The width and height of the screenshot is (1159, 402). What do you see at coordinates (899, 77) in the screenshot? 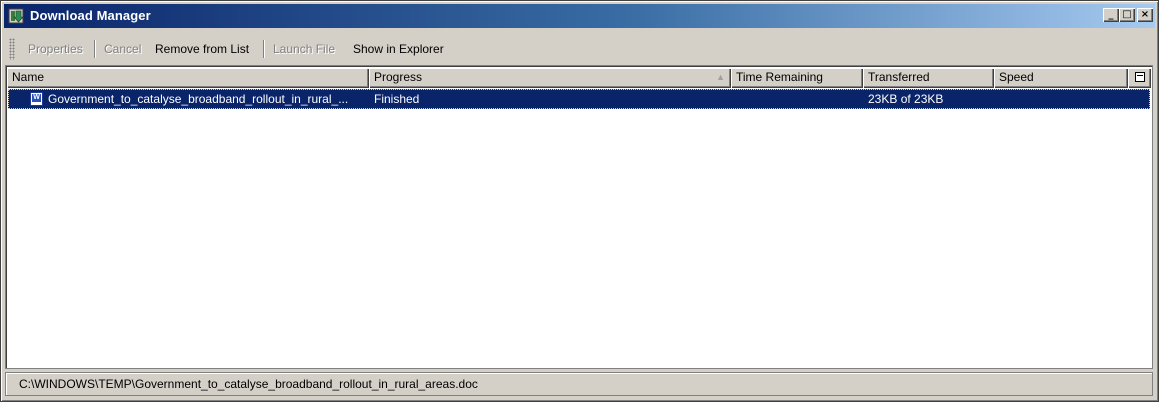
I see `column-header-transferred-label: Transferred` at bounding box center [899, 77].